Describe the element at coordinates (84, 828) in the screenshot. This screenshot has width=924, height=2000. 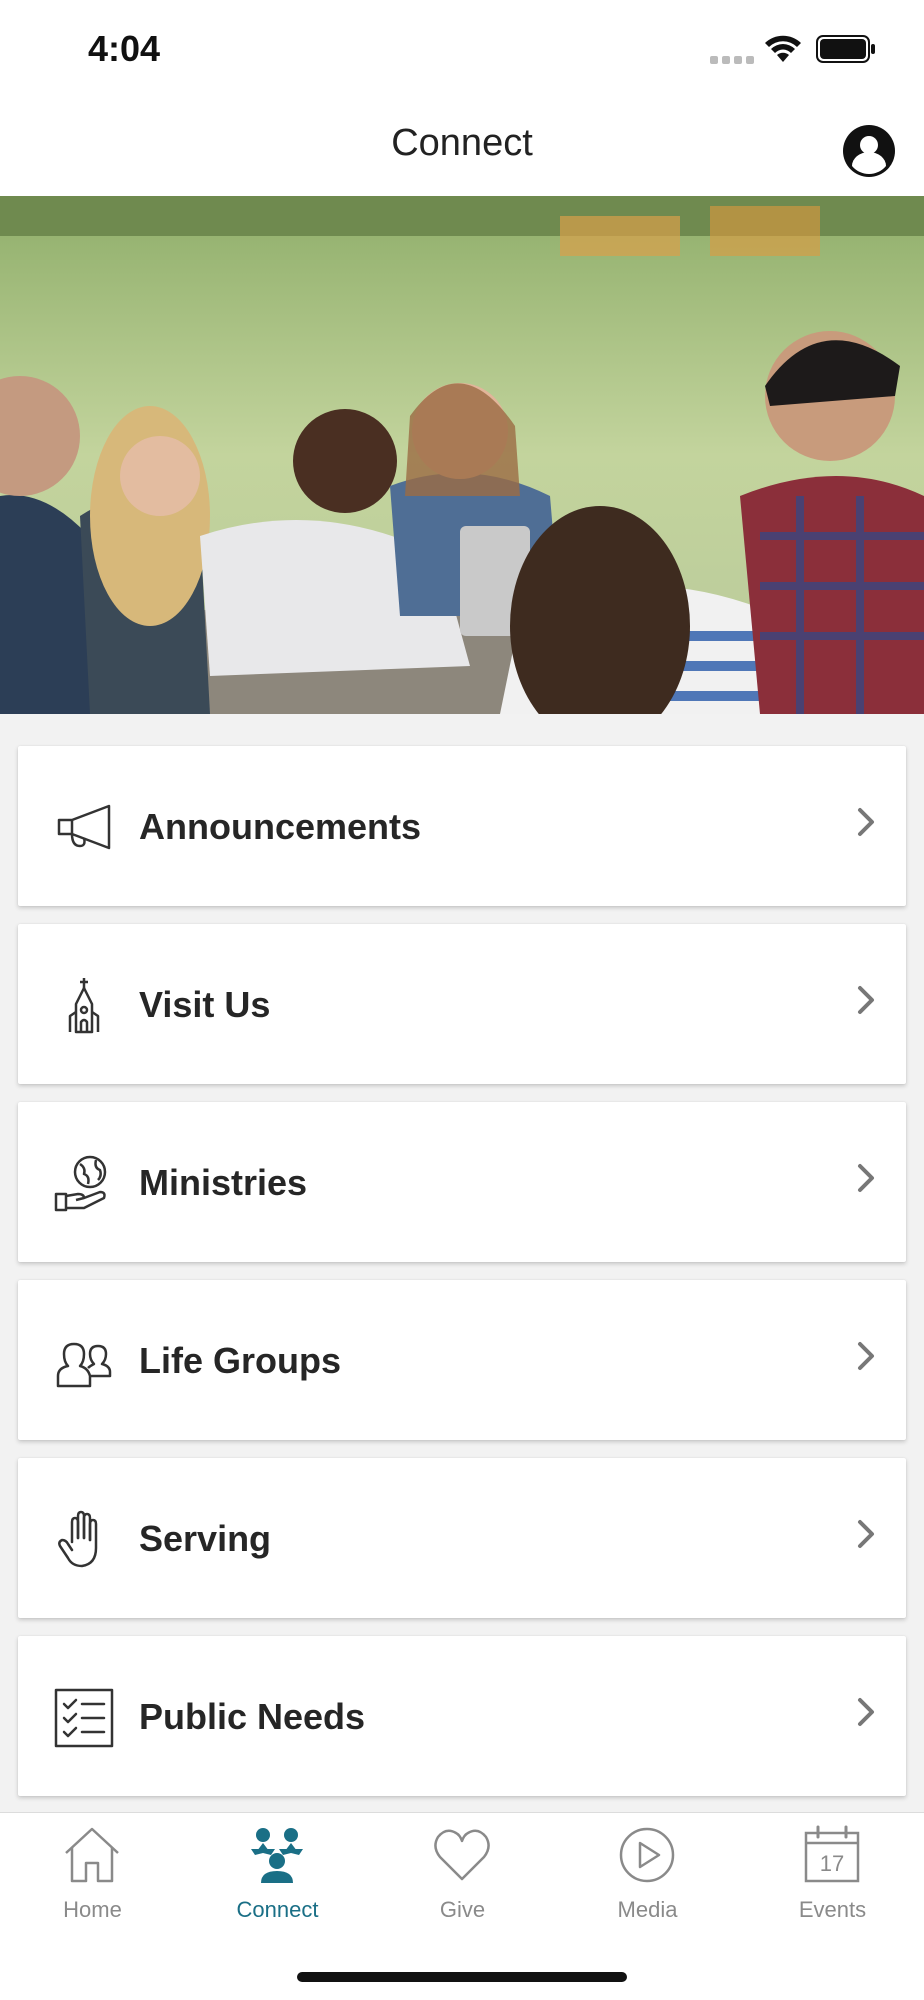
I see `megaphone-icon` at that location.